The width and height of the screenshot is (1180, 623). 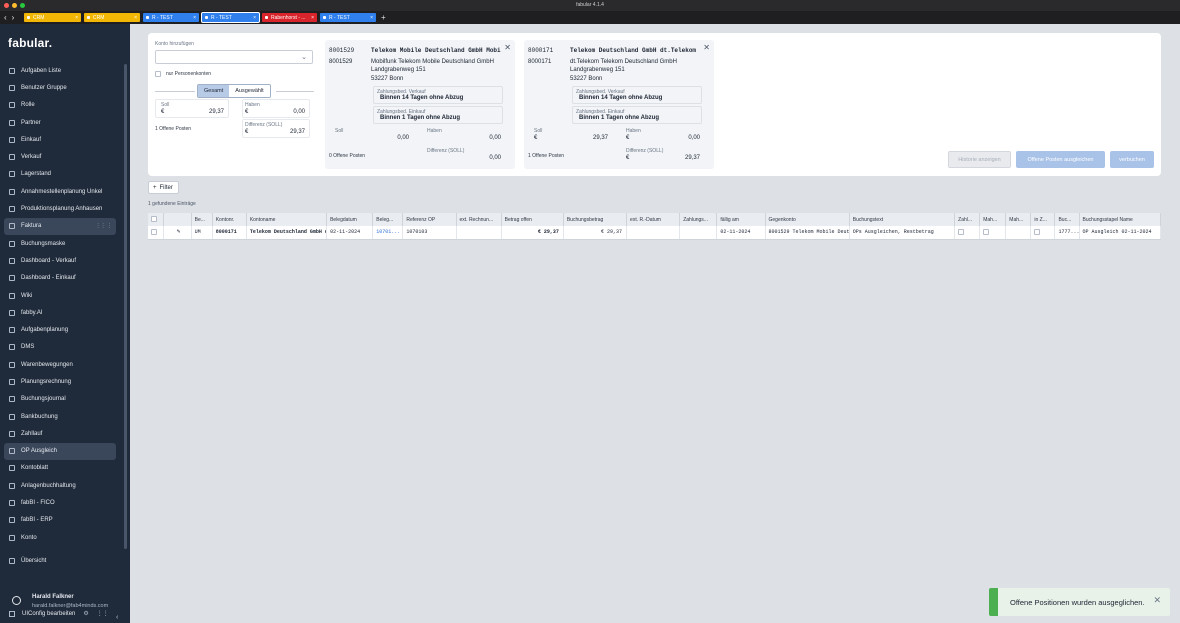 What do you see at coordinates (60, 560) in the screenshot?
I see `sidebar-item-übersicht: Übersicht` at bounding box center [60, 560].